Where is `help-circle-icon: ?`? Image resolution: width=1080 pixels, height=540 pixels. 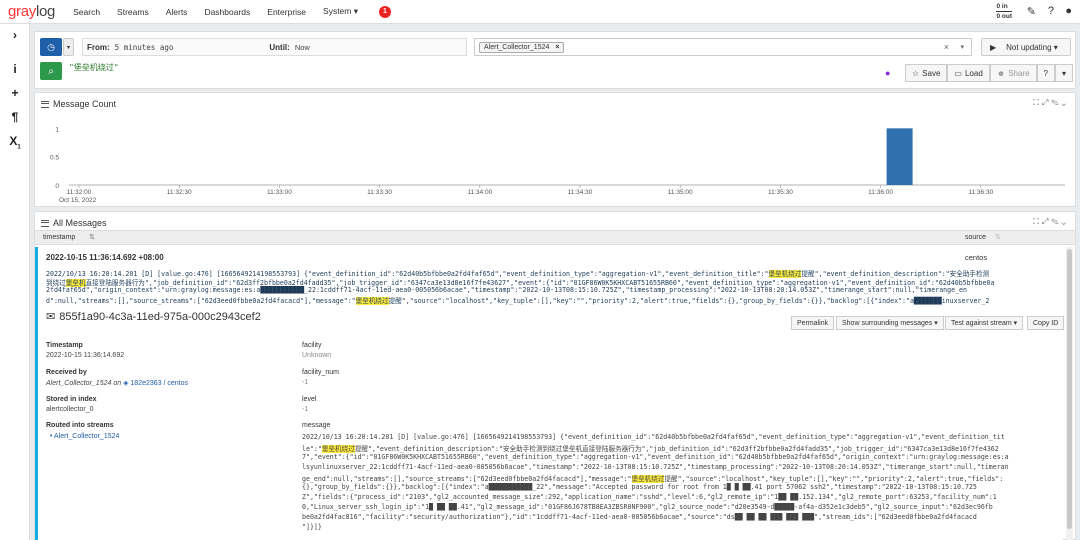
help-circle-icon: ? is located at coordinates (1045, 73).